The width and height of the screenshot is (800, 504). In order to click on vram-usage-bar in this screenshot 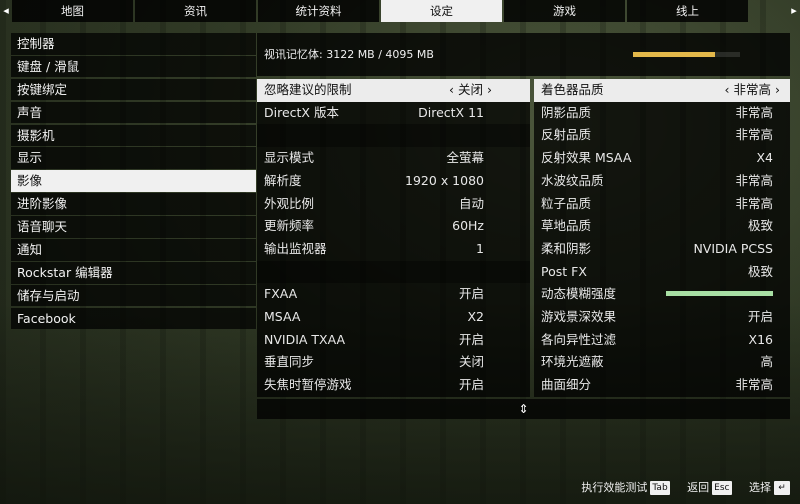, I will do `click(686, 54)`.